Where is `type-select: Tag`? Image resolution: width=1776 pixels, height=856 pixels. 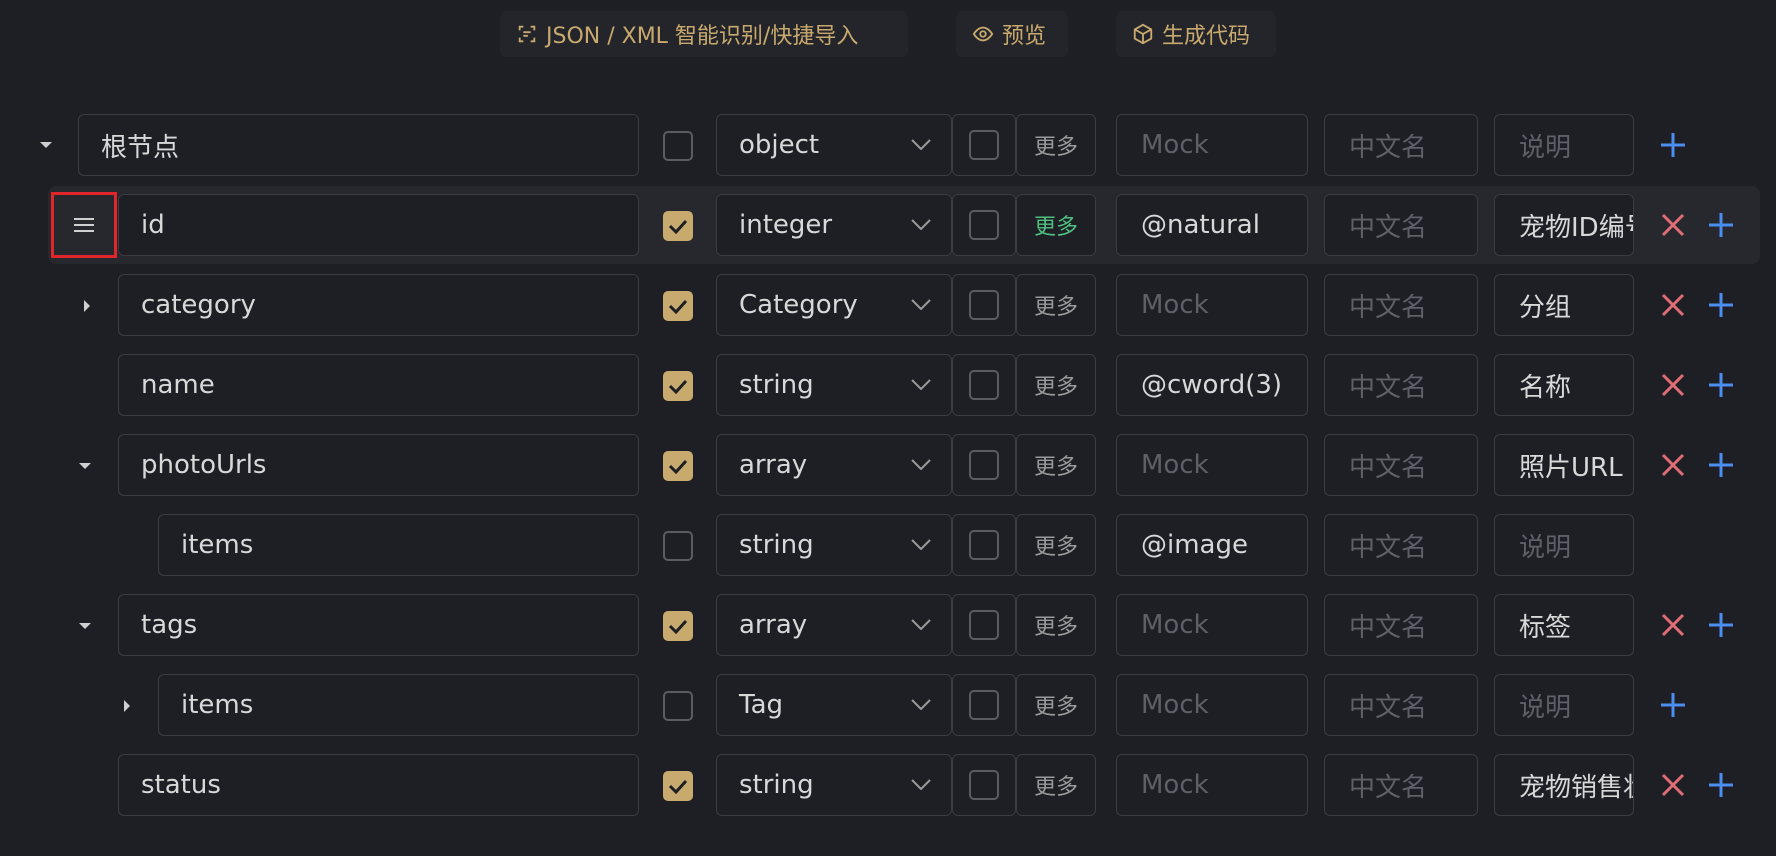 type-select: Tag is located at coordinates (834, 705).